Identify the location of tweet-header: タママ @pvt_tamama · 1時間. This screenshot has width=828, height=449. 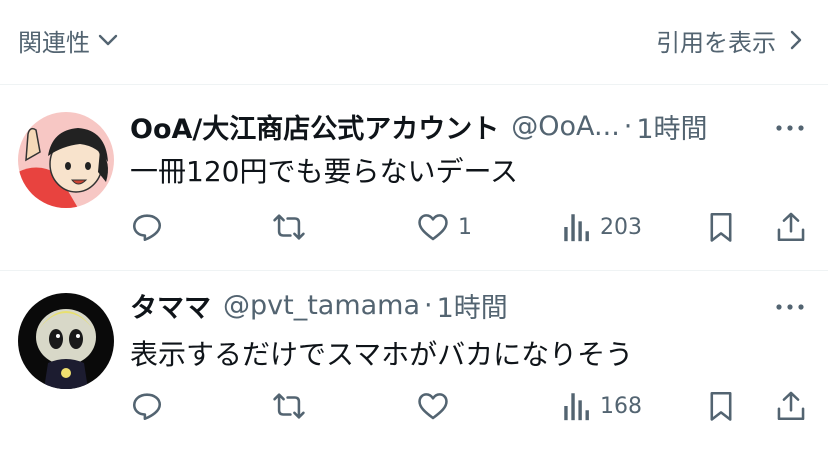
(319, 305).